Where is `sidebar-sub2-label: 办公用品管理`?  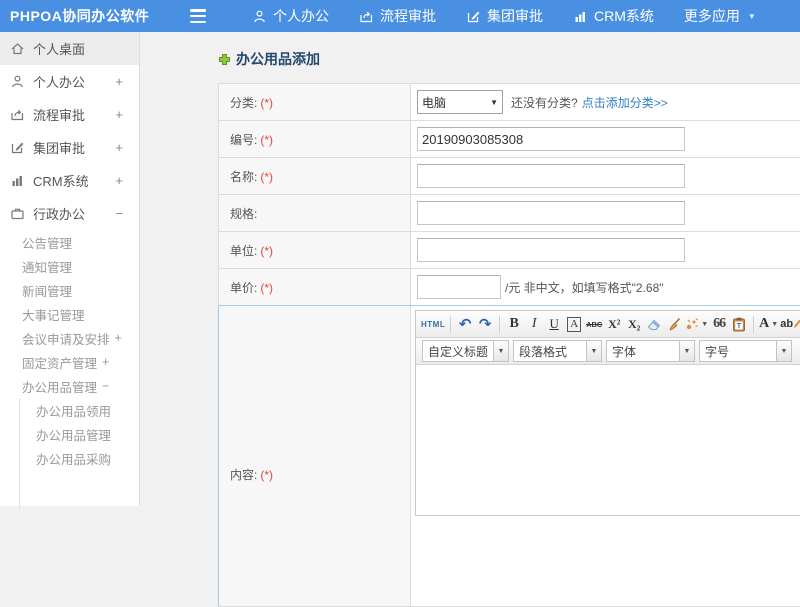
sidebar-sub2-label: 办公用品管理 is located at coordinates (74, 435).